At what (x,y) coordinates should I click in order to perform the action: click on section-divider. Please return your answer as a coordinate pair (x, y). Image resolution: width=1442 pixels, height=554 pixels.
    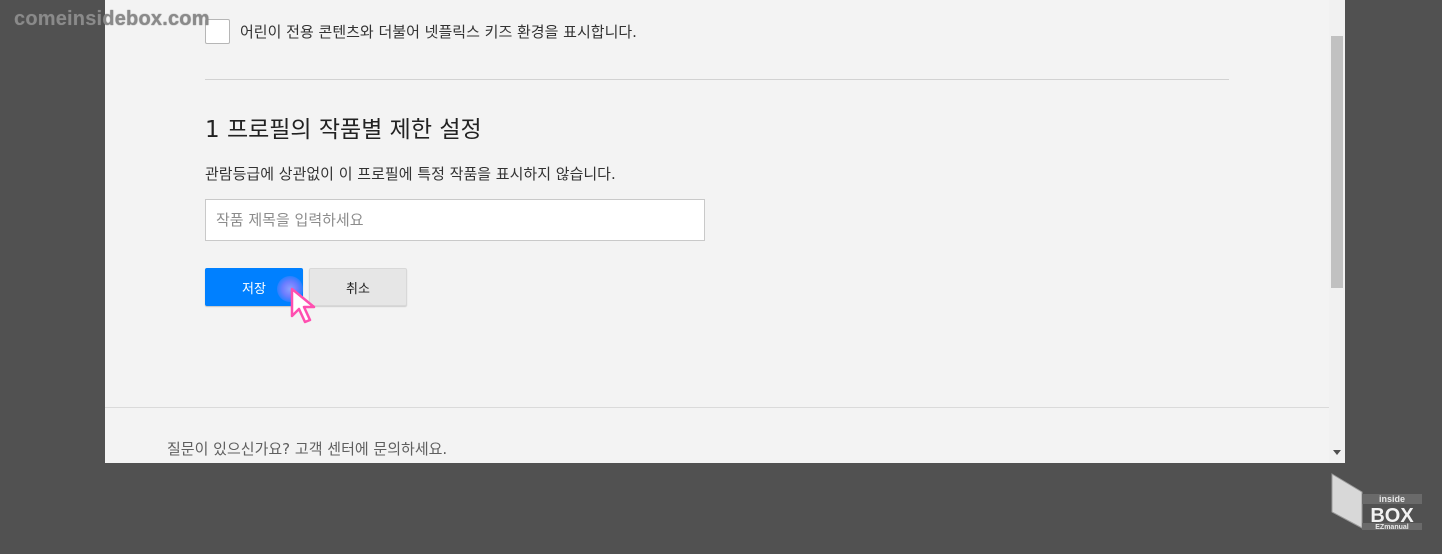
    Looking at the image, I should click on (717, 79).